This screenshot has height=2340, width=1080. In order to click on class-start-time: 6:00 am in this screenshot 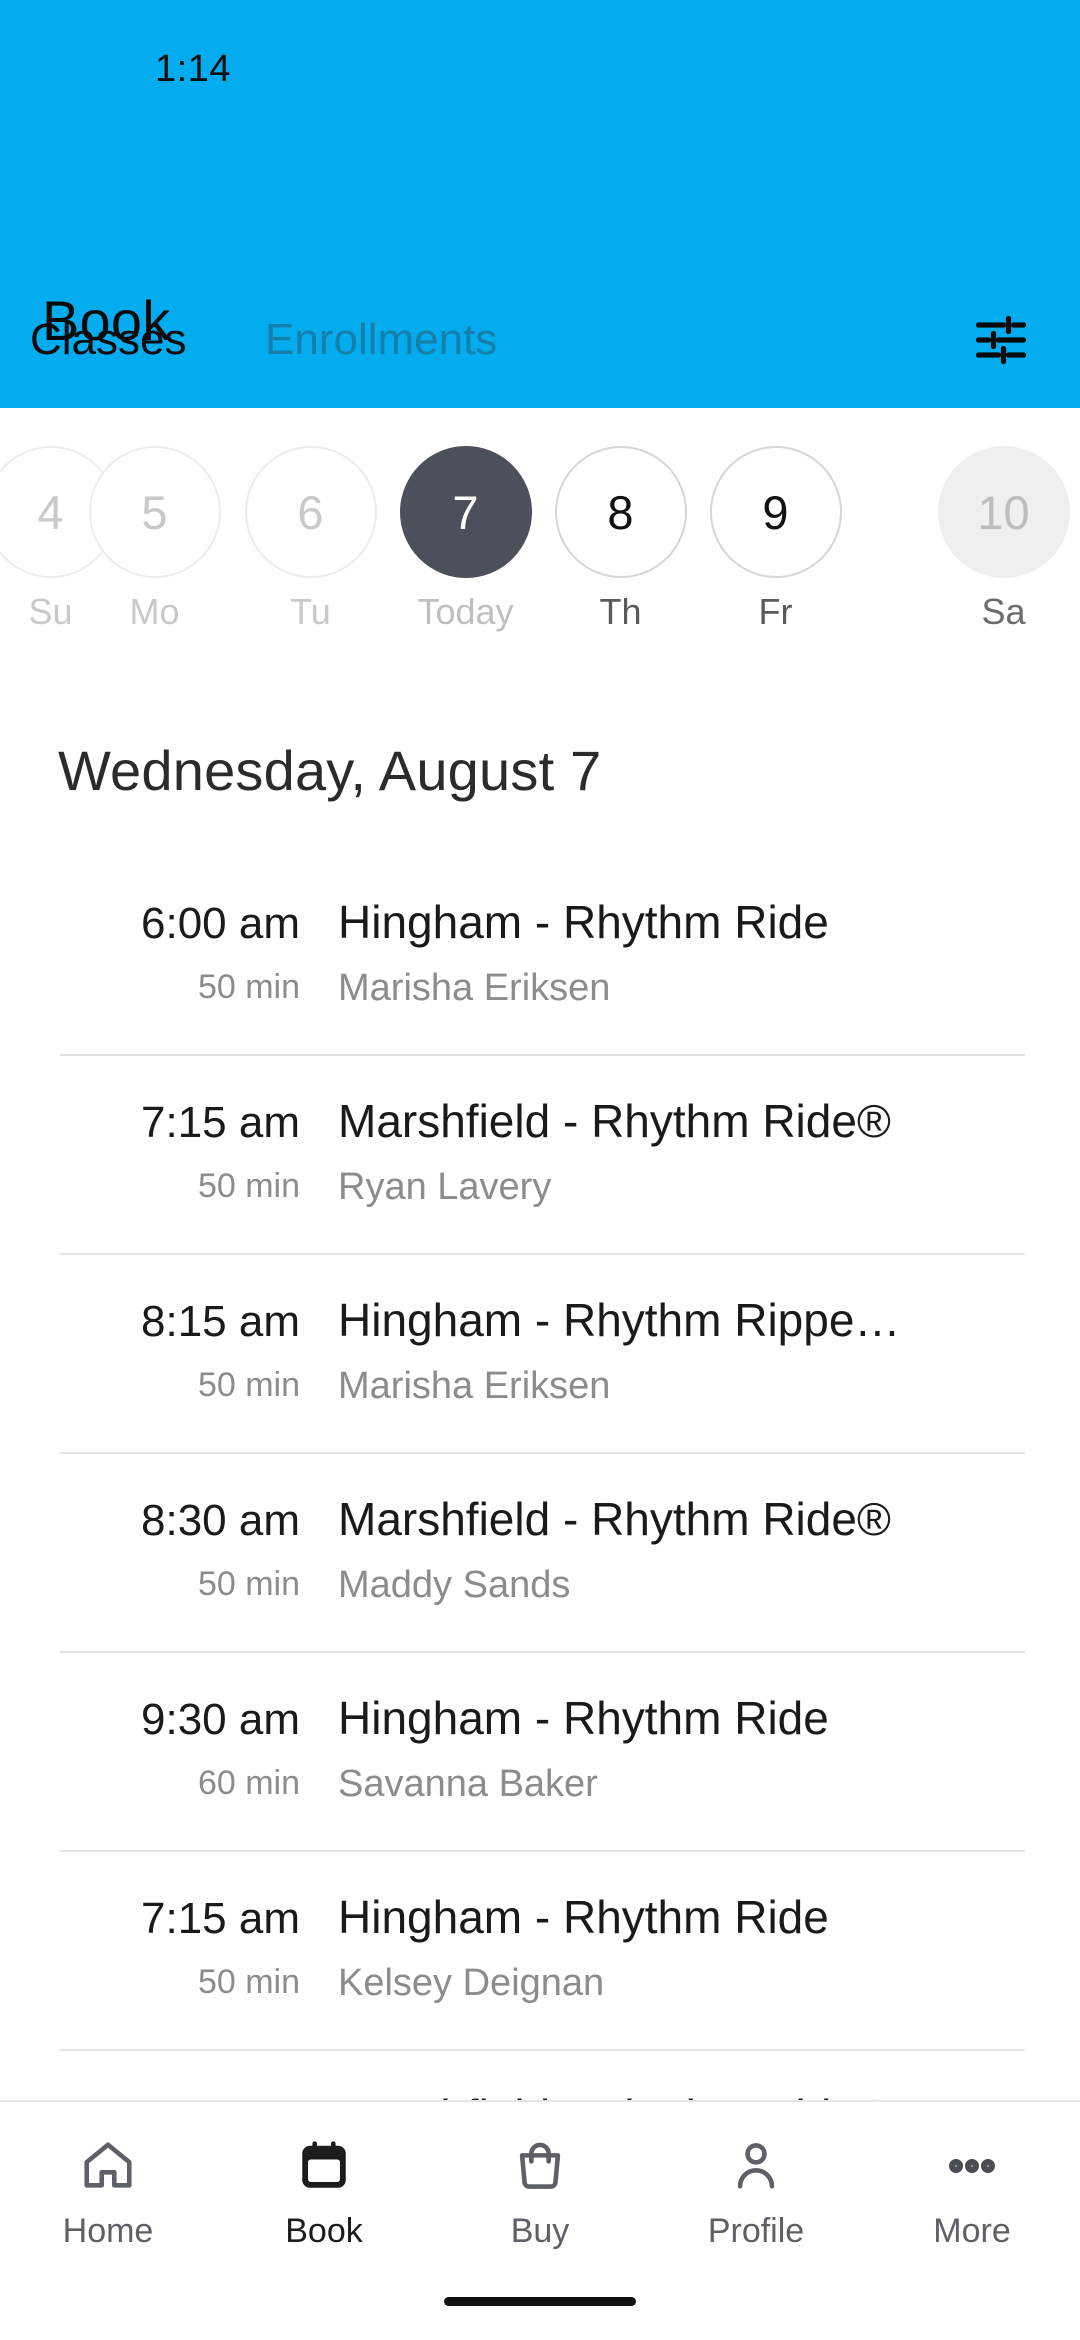, I will do `click(220, 923)`.